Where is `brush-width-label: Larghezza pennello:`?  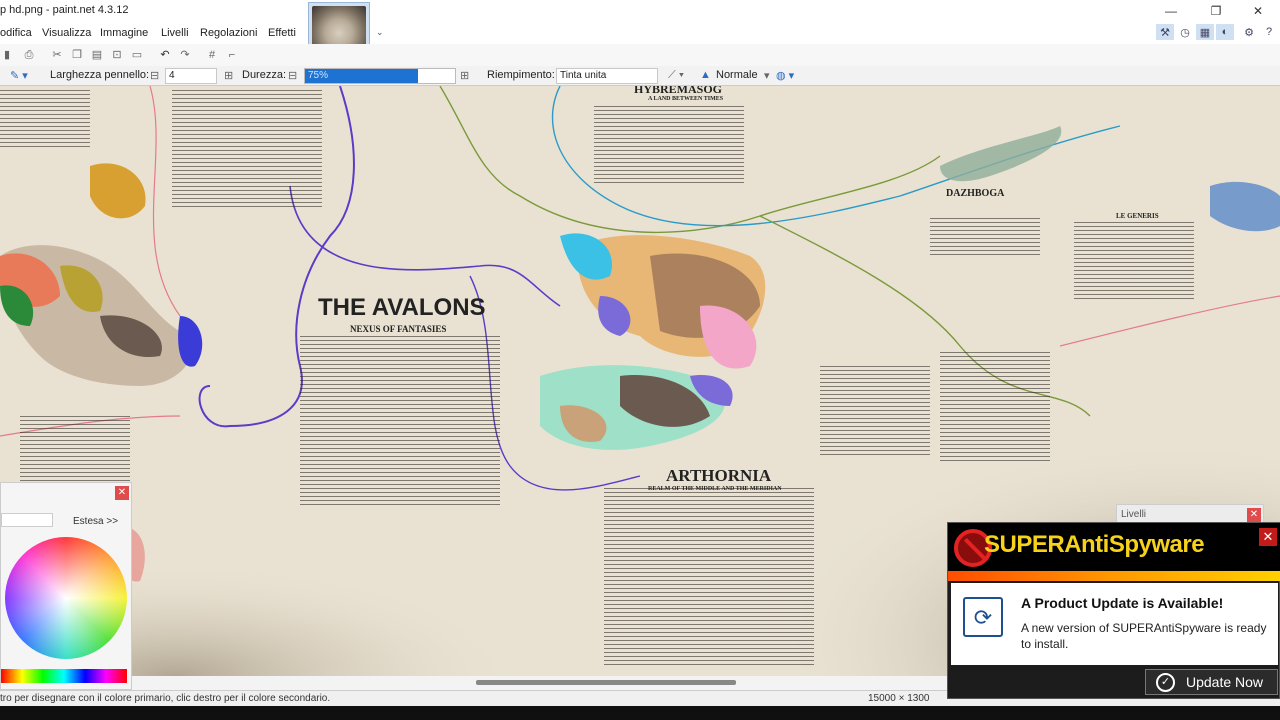 brush-width-label: Larghezza pennello: is located at coordinates (100, 75).